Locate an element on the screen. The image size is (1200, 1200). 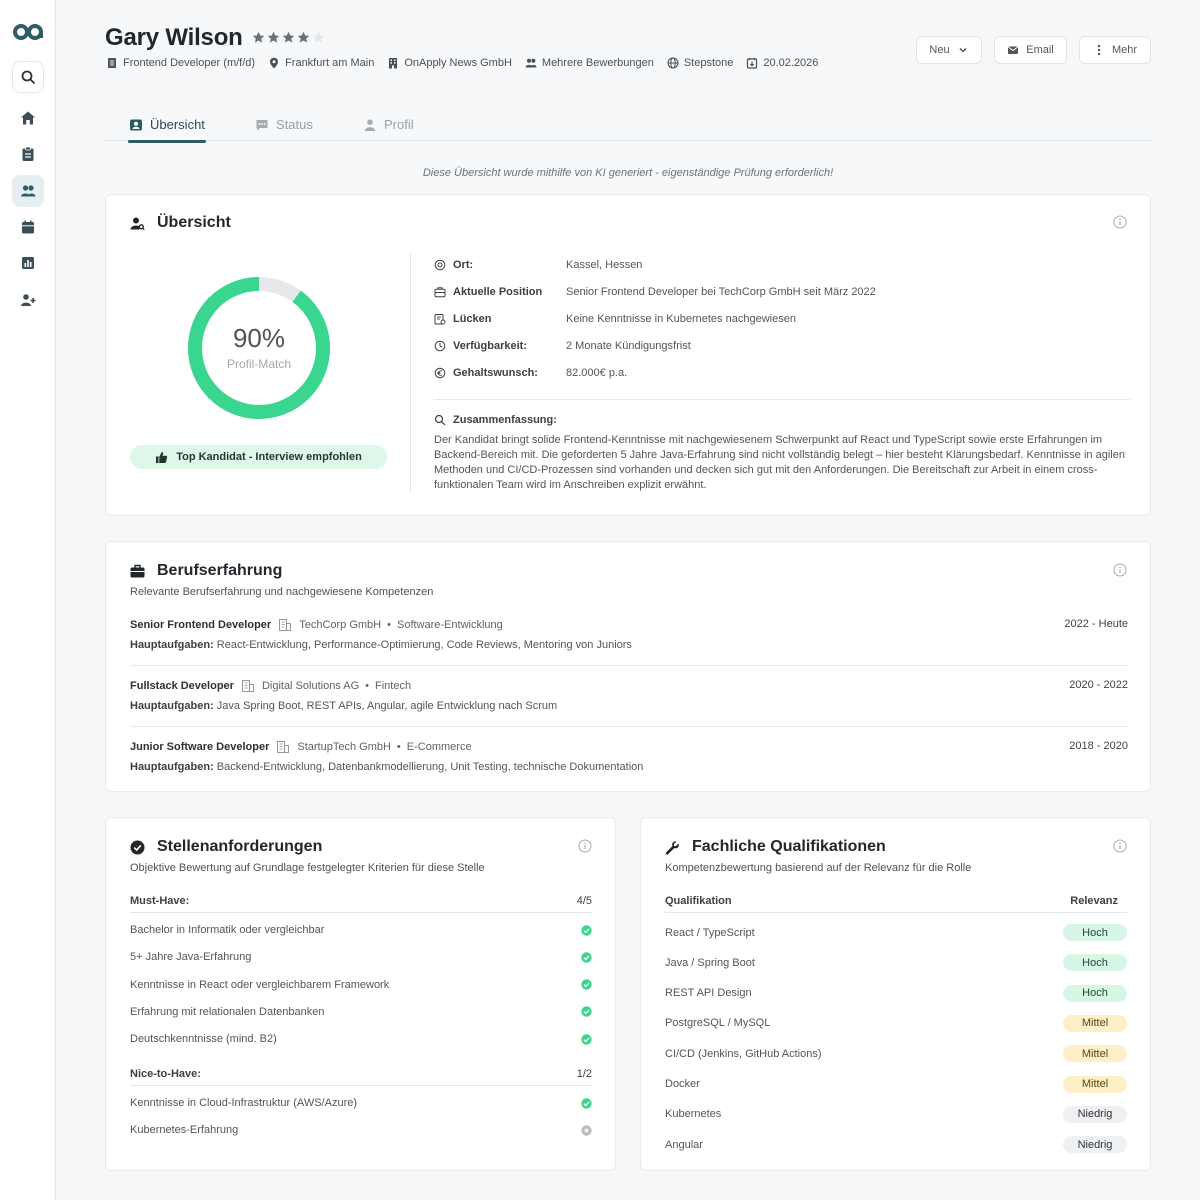
requirements-title: Stellenanforderungen is located at coordinates (226, 847).